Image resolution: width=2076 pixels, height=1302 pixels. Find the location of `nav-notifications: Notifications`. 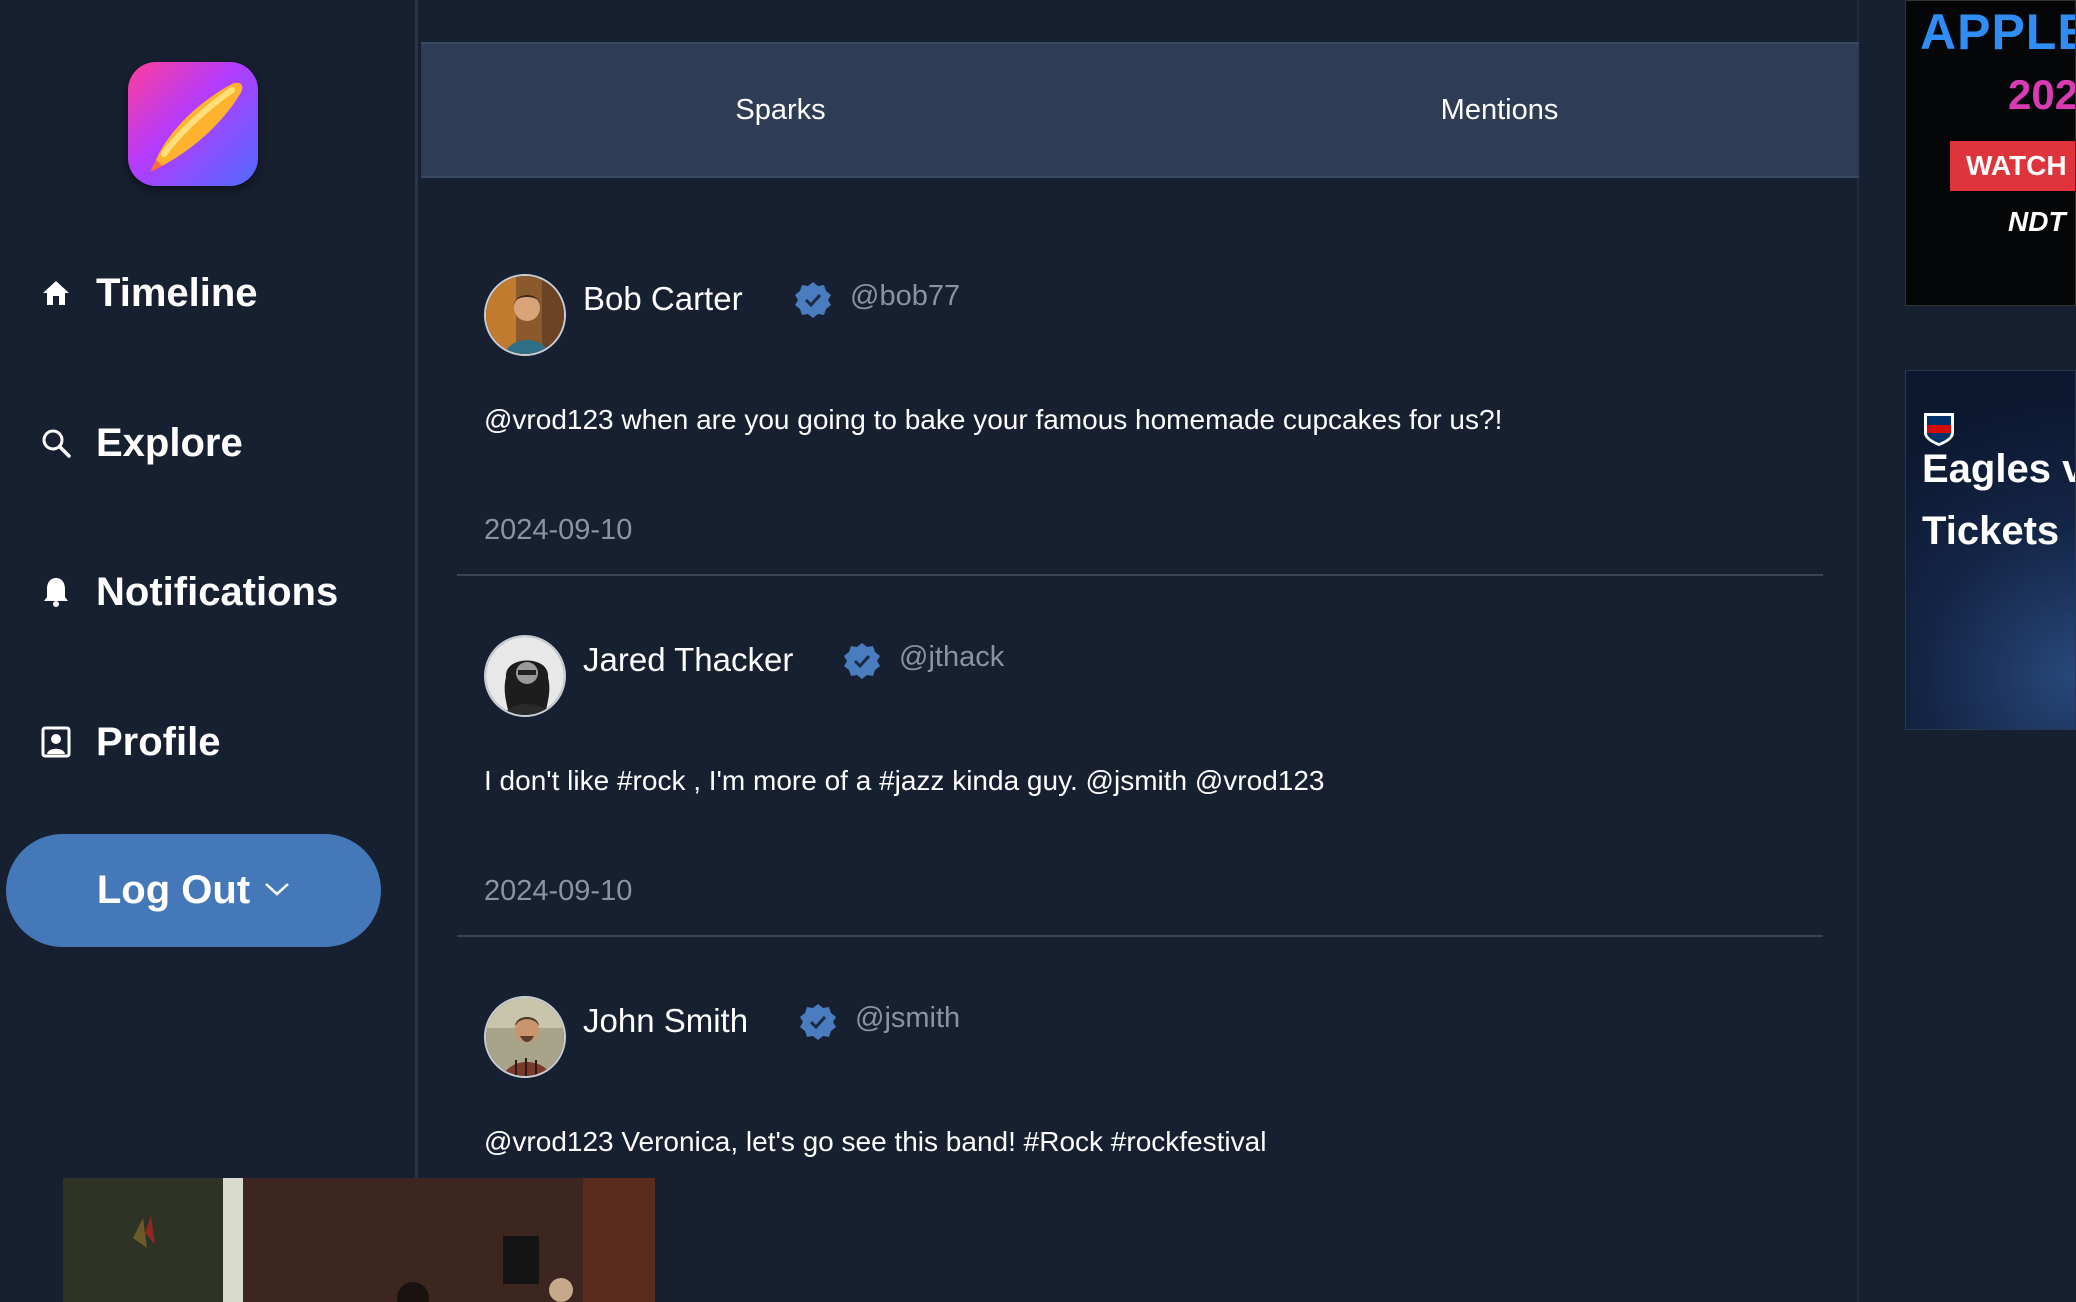

nav-notifications: Notifications is located at coordinates (188, 592).